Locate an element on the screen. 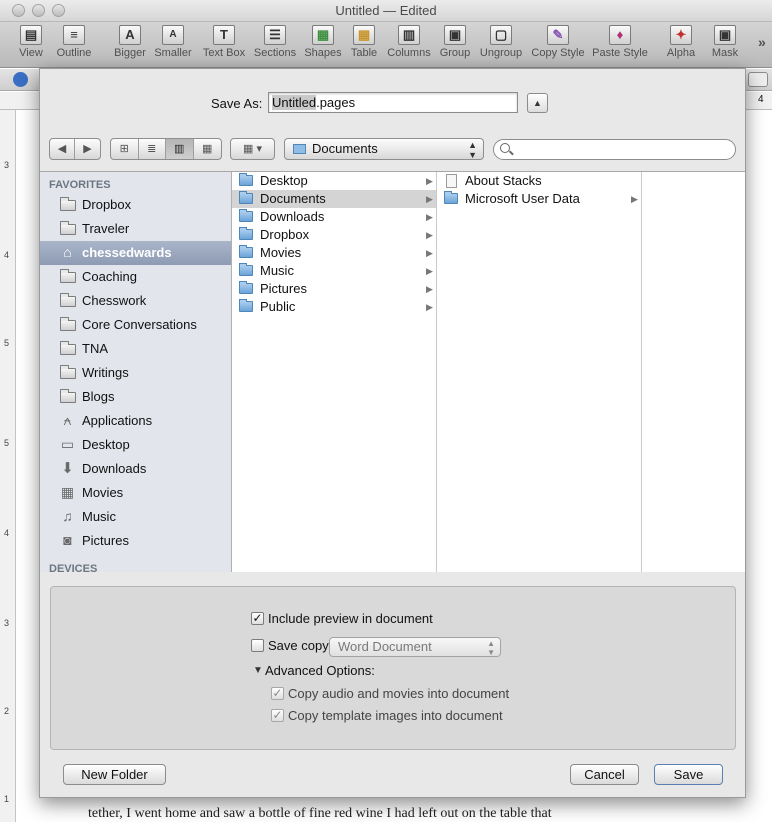  filename-field: Untitled.pages is located at coordinates (393, 102).